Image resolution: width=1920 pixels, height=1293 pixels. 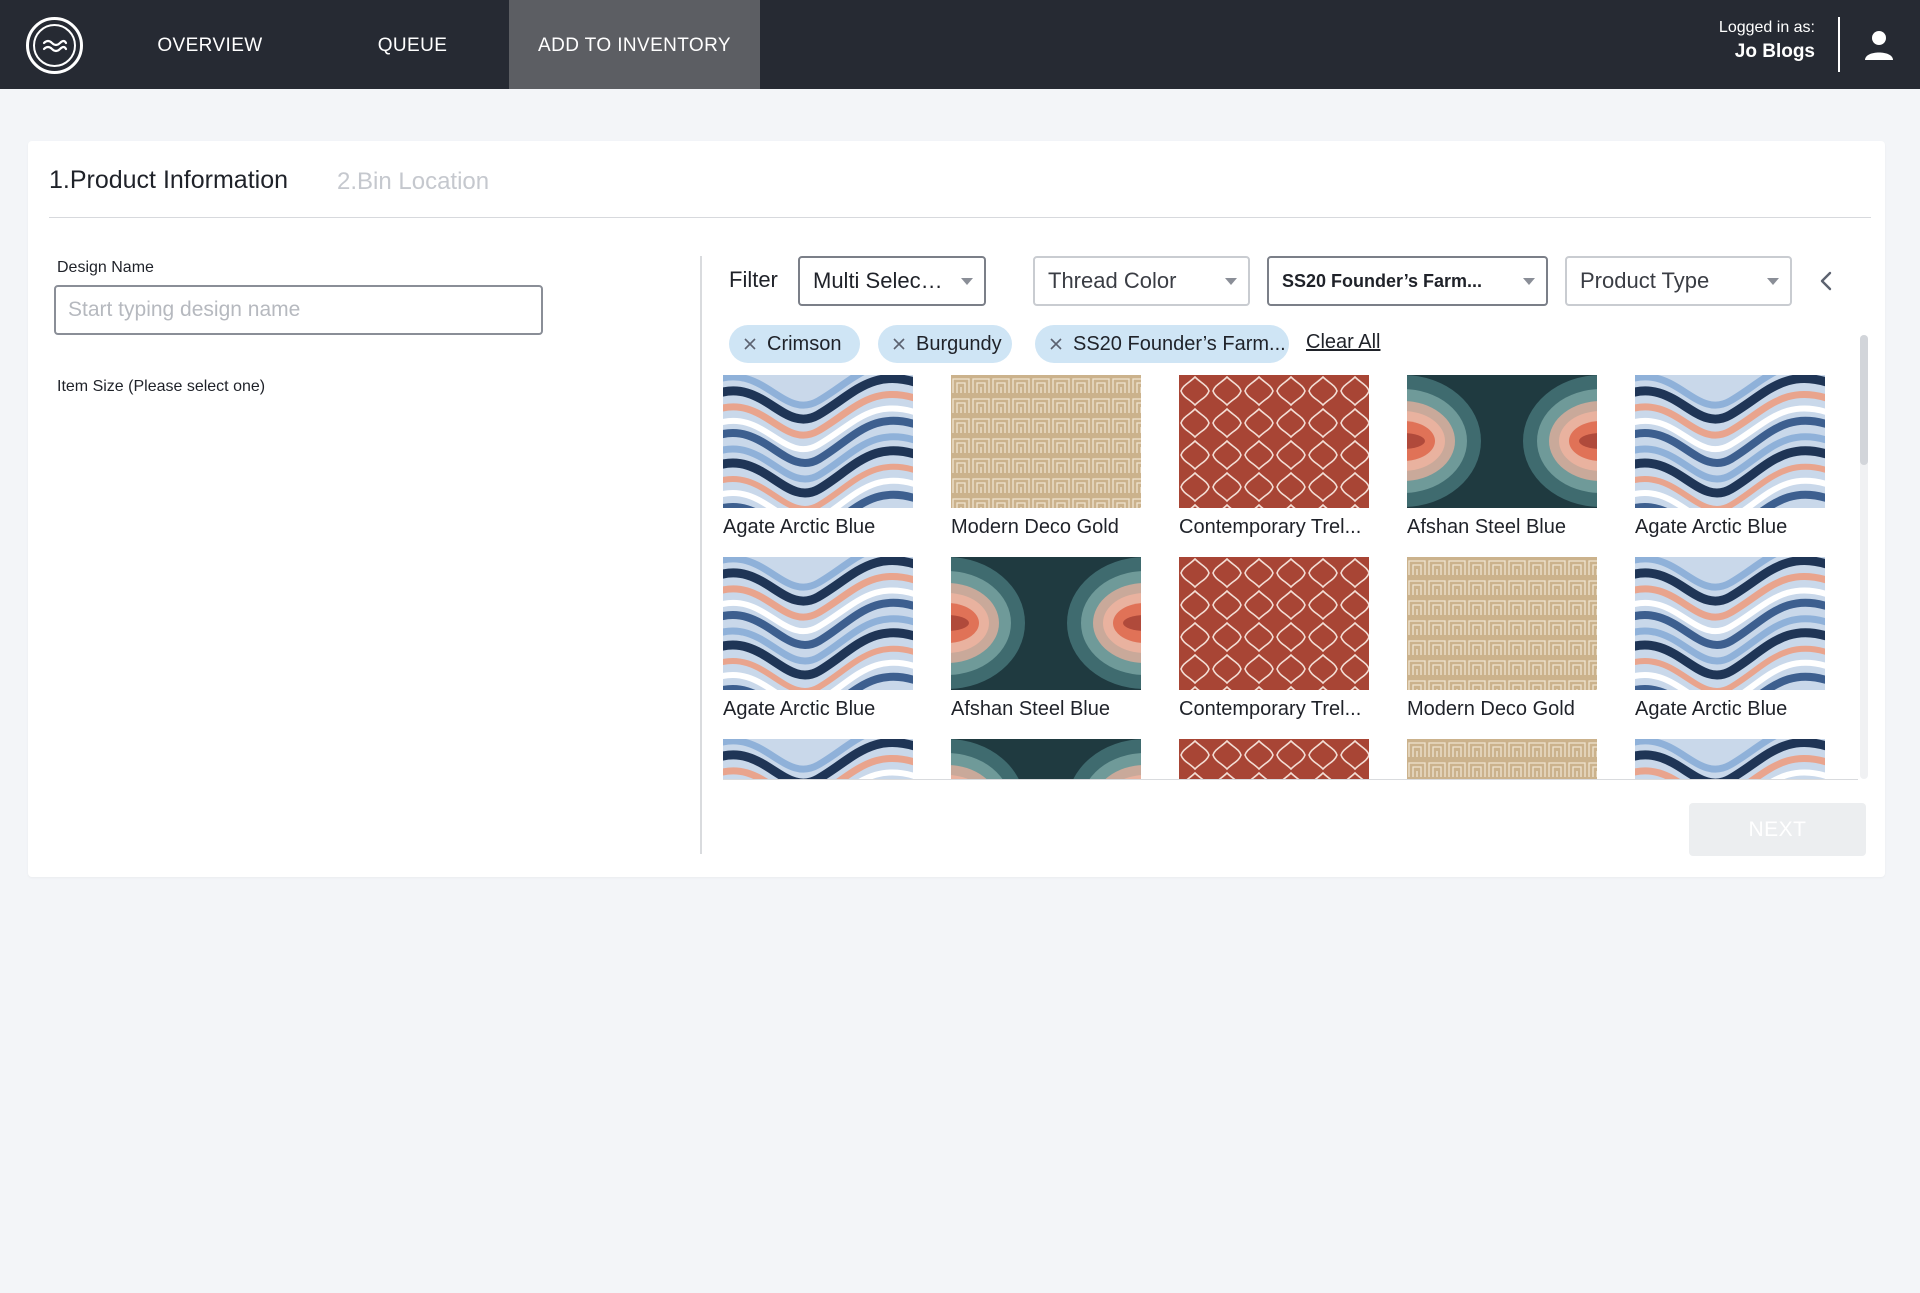 I want to click on login-label: Logged in as:, so click(x=1766, y=27).